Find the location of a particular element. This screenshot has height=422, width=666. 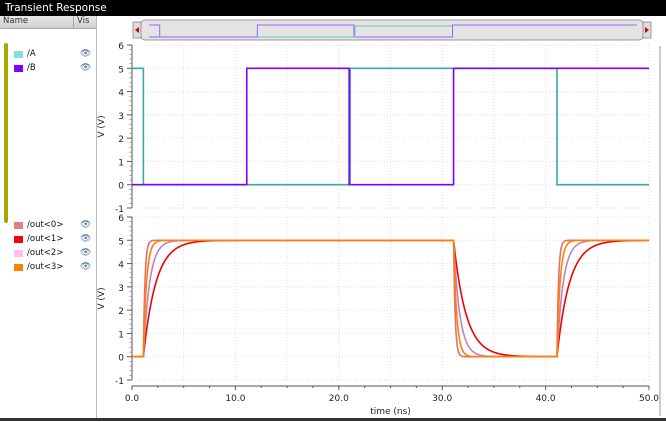

x-tick-label: 0.0 is located at coordinates (132, 399).